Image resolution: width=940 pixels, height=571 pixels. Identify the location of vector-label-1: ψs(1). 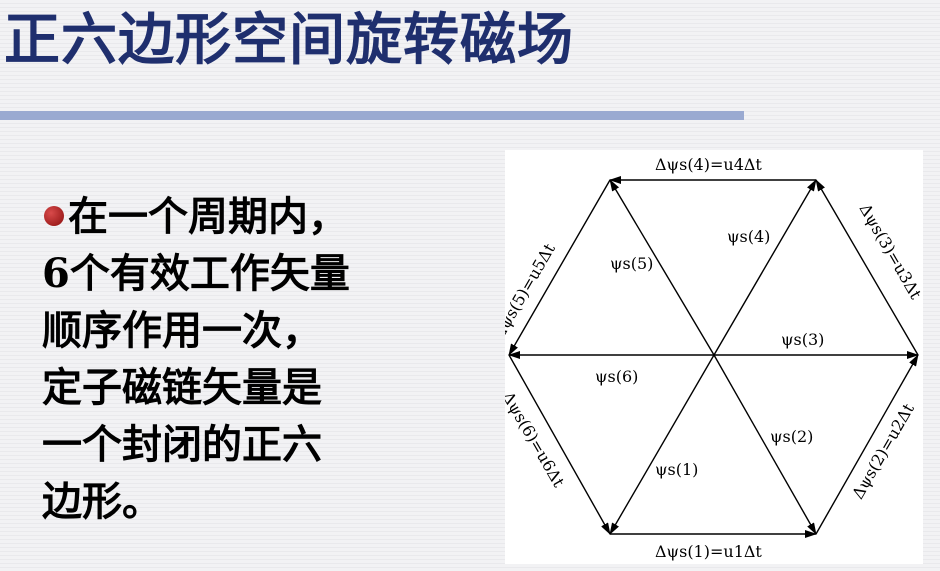
(676, 469).